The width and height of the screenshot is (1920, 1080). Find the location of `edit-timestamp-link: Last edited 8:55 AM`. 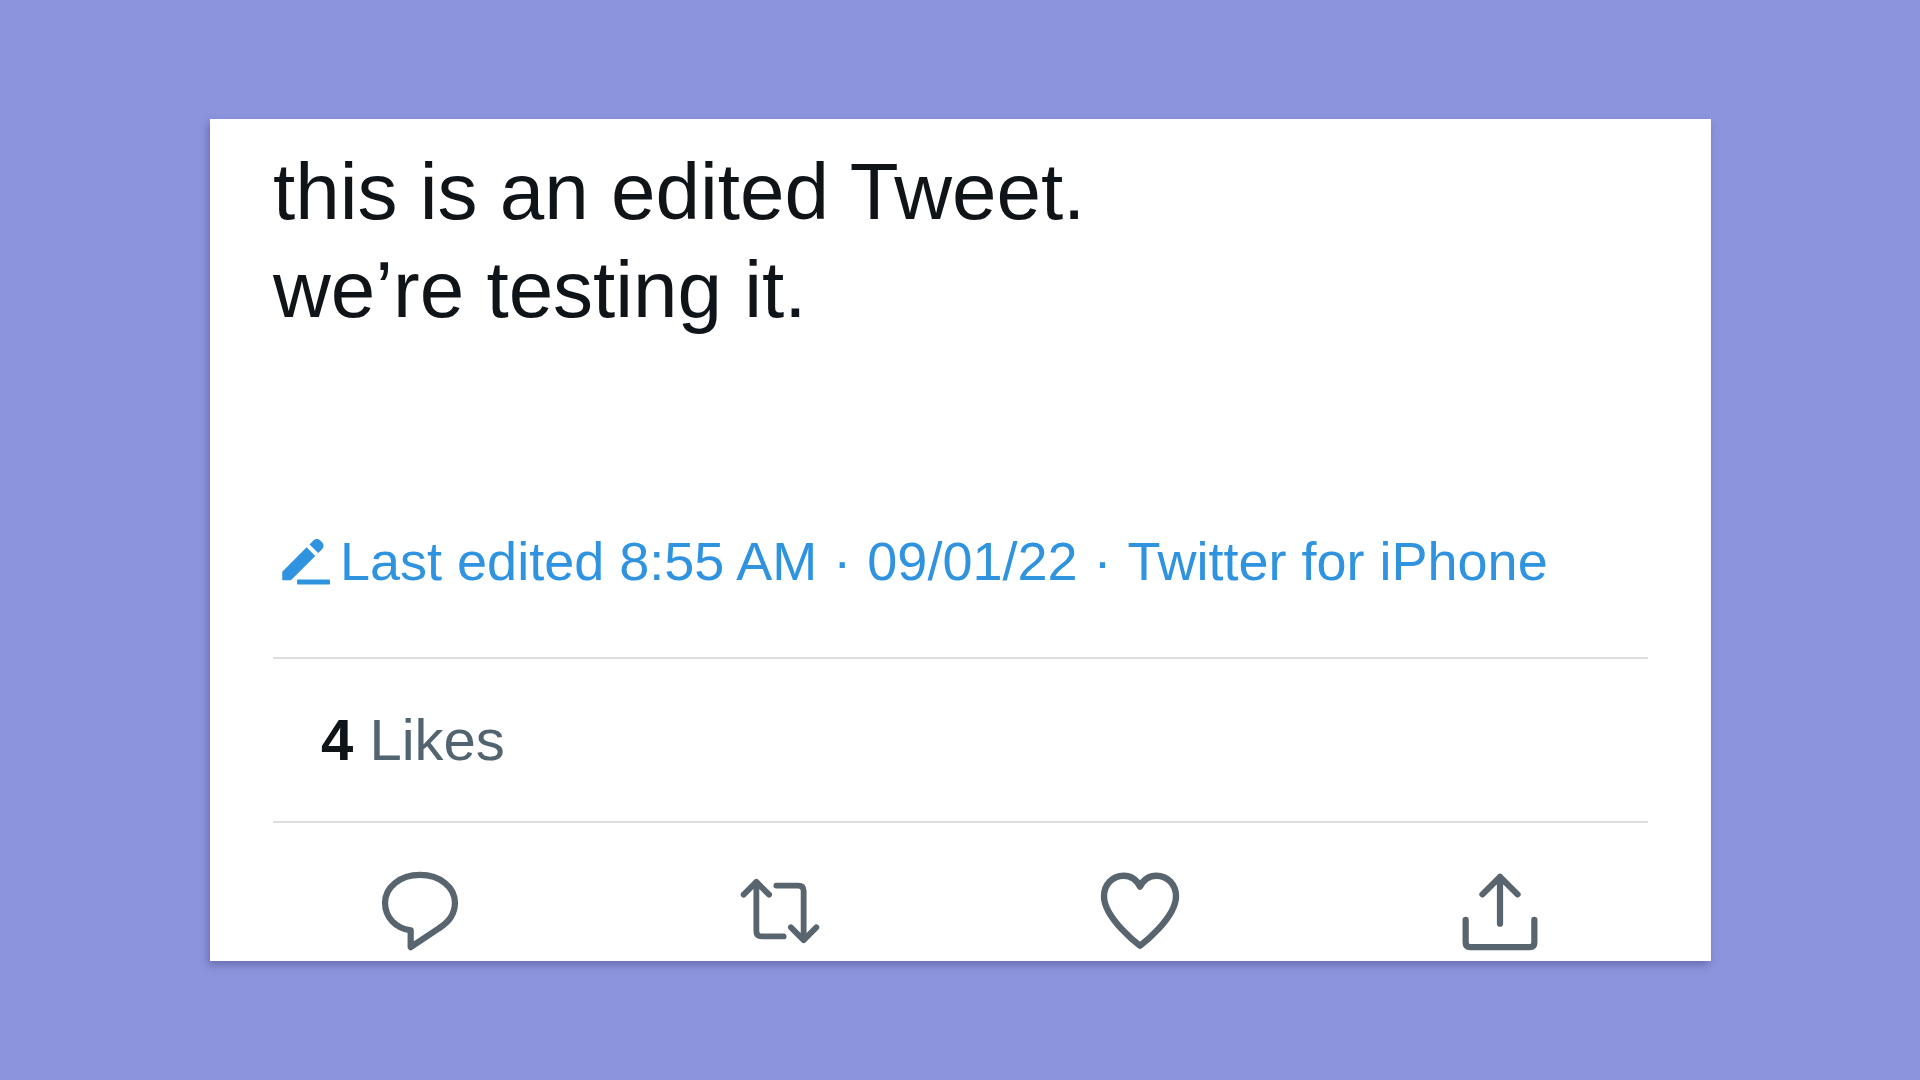

edit-timestamp-link: Last edited 8:55 AM is located at coordinates (579, 561).